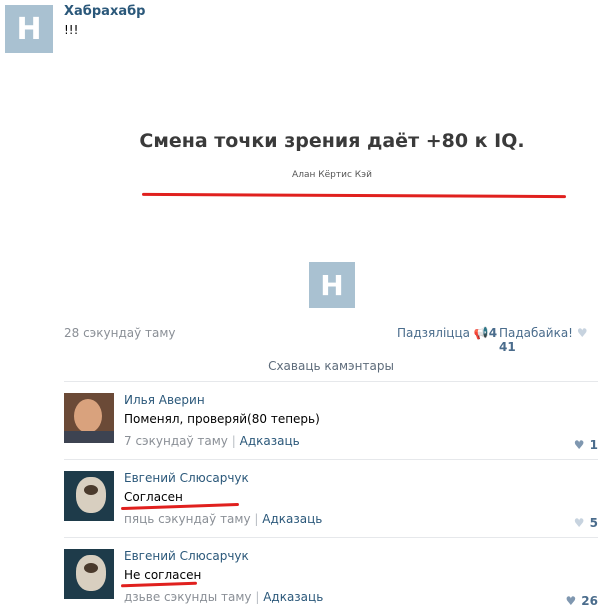 The height and width of the screenshot is (614, 606). What do you see at coordinates (153, 497) in the screenshot?
I see `comment-text: Согласен` at bounding box center [153, 497].